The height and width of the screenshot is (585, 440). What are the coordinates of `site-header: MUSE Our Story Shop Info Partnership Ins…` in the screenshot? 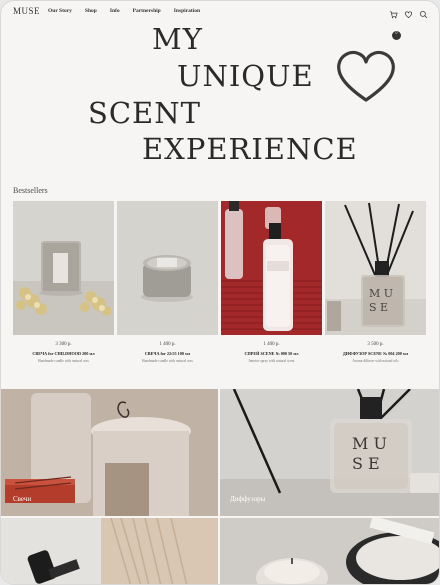 It's located at (220, 20).